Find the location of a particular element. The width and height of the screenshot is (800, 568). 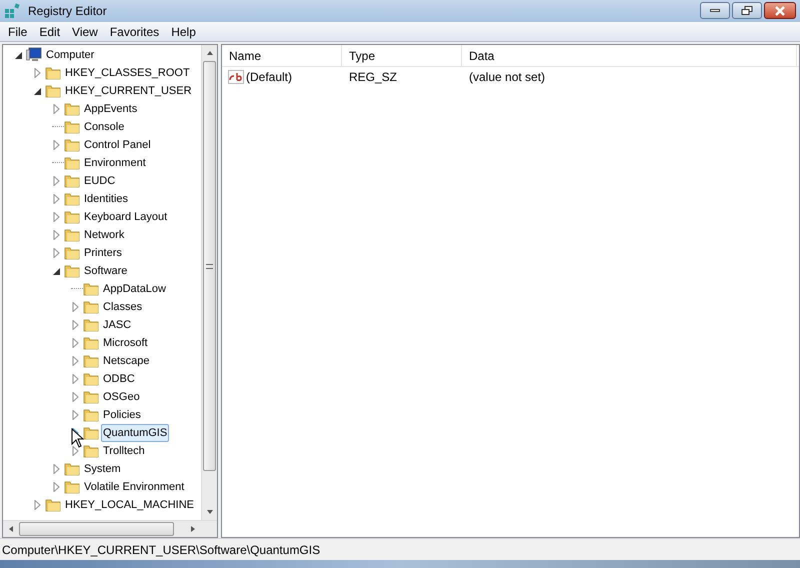

tree-item: AppEvents is located at coordinates (111, 109).